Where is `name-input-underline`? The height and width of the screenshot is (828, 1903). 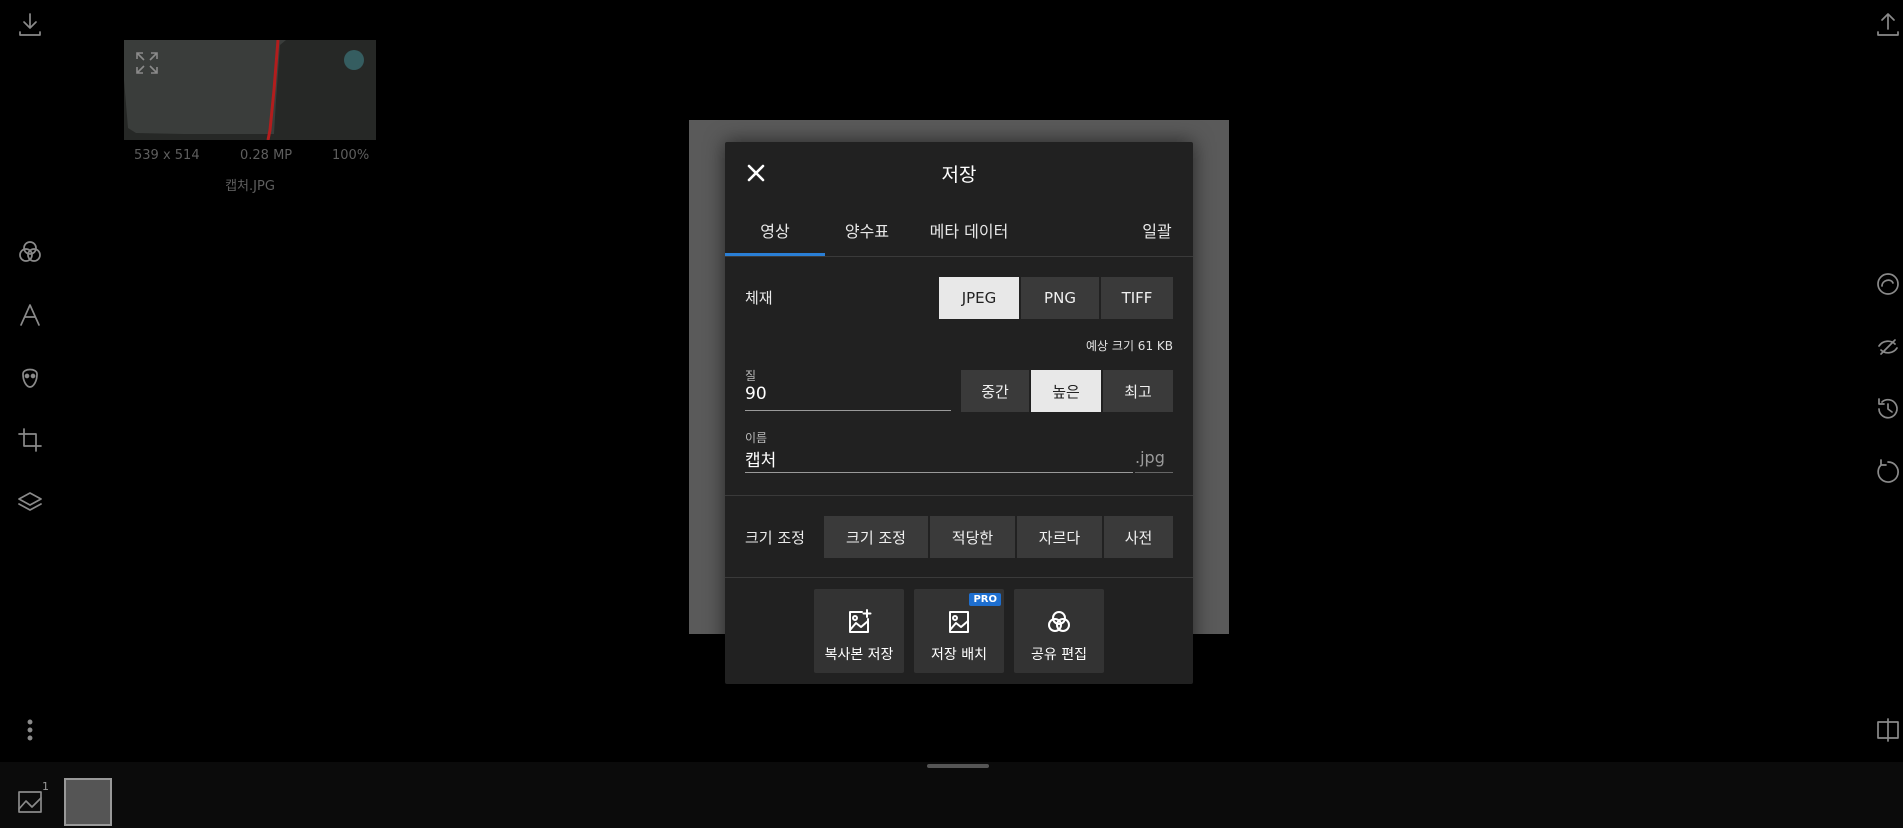 name-input-underline is located at coordinates (939, 472).